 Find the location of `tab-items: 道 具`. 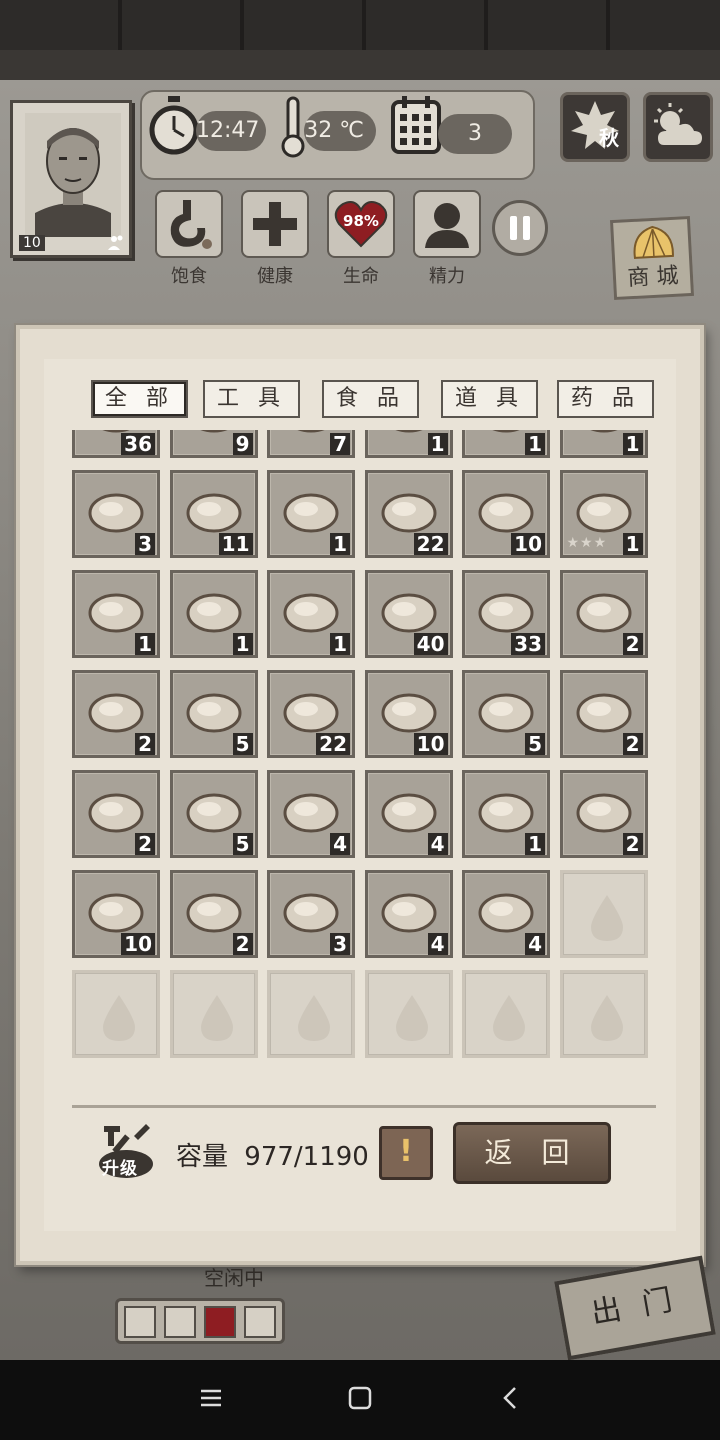

tab-items: 道 具 is located at coordinates (489, 399).